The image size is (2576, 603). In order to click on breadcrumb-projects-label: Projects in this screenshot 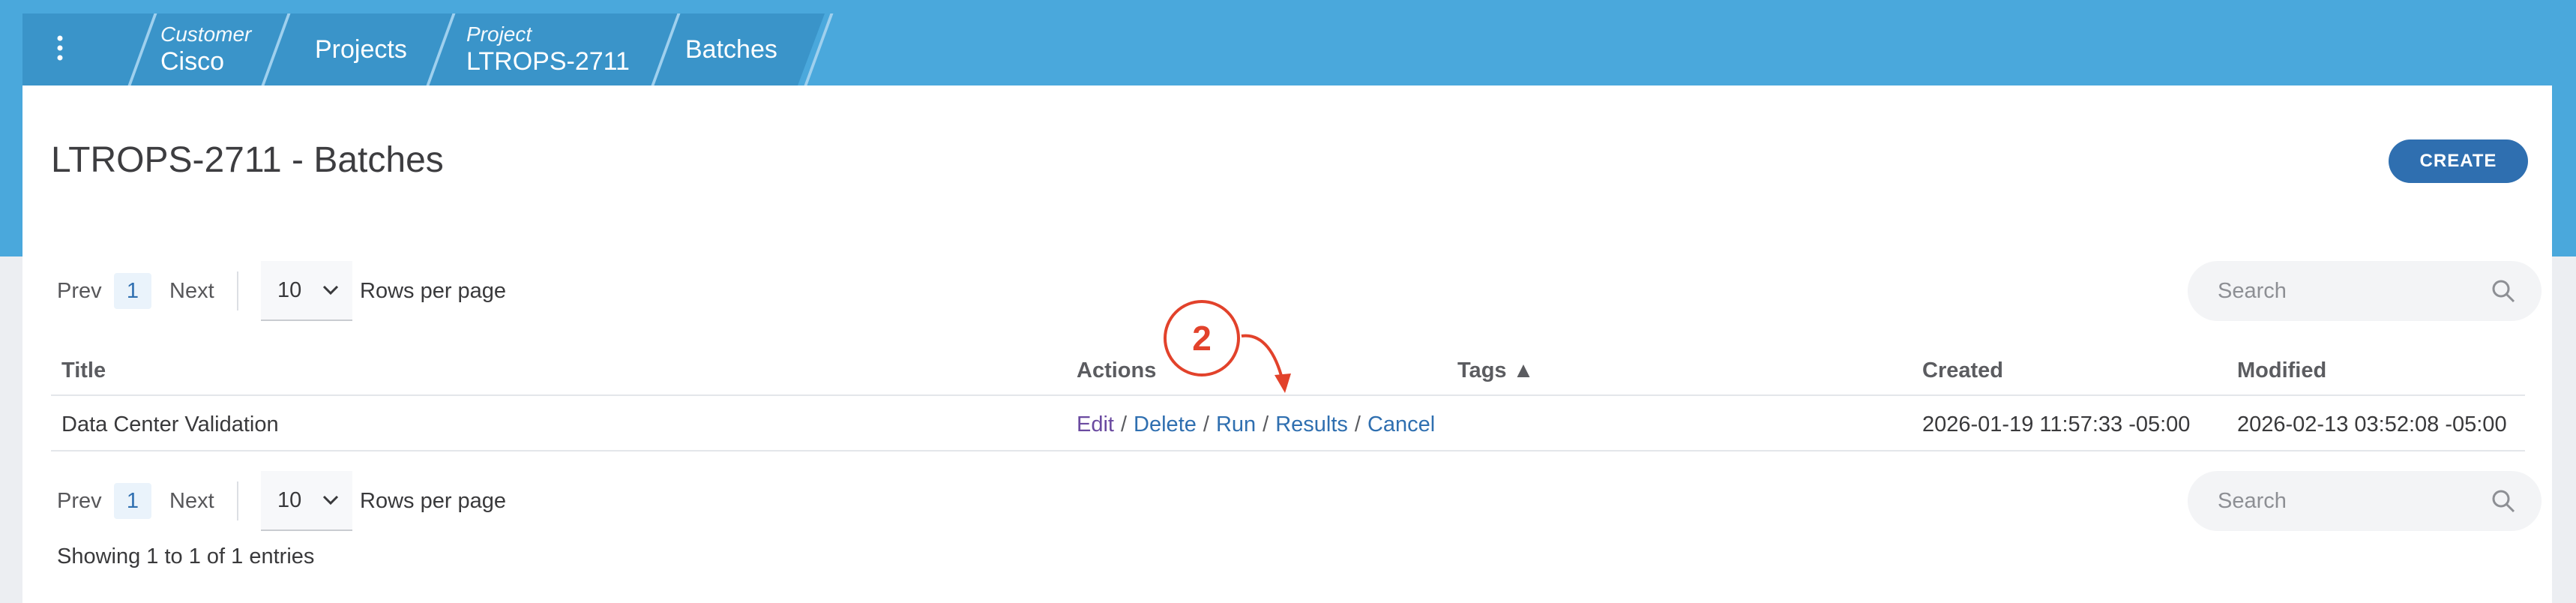, I will do `click(382, 49)`.